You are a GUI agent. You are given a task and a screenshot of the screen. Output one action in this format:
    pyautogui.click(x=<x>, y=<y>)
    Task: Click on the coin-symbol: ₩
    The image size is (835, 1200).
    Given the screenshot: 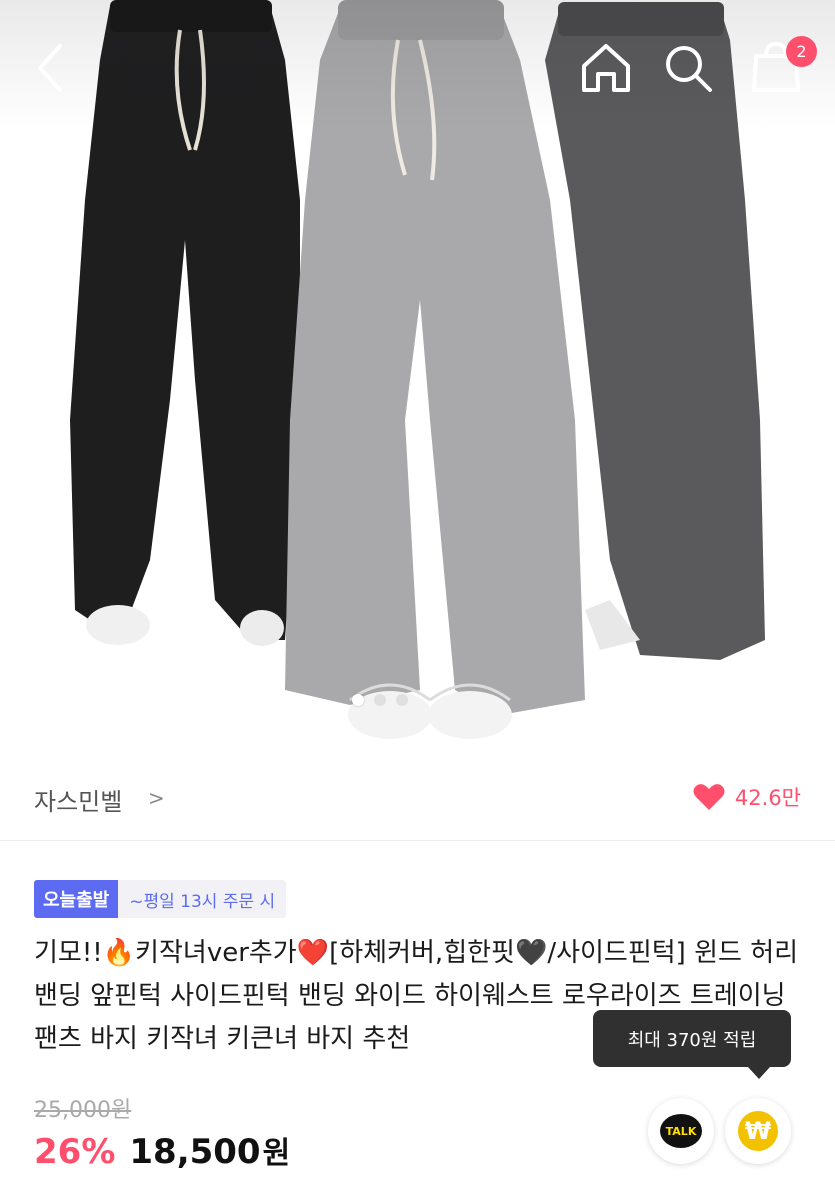 What is the action you would take?
    pyautogui.click(x=758, y=1131)
    